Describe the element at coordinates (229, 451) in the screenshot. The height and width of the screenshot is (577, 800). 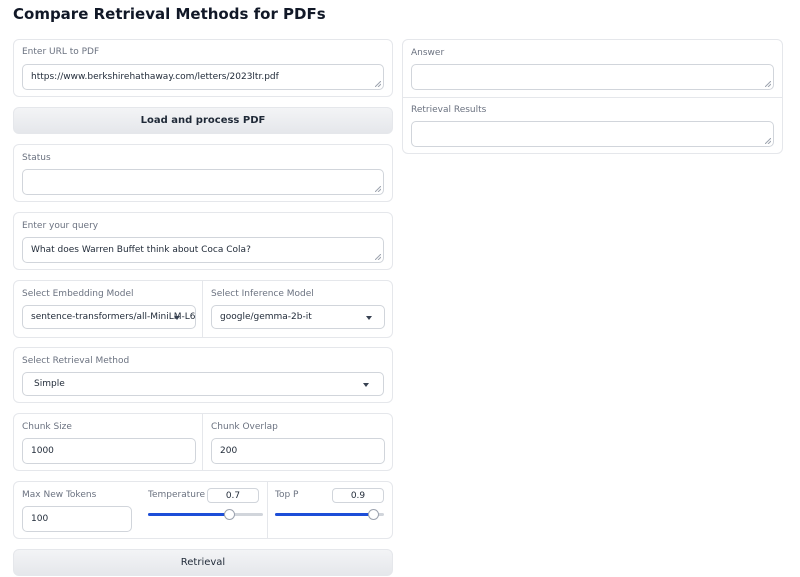
I see `chunk-overlap-value: 200` at that location.